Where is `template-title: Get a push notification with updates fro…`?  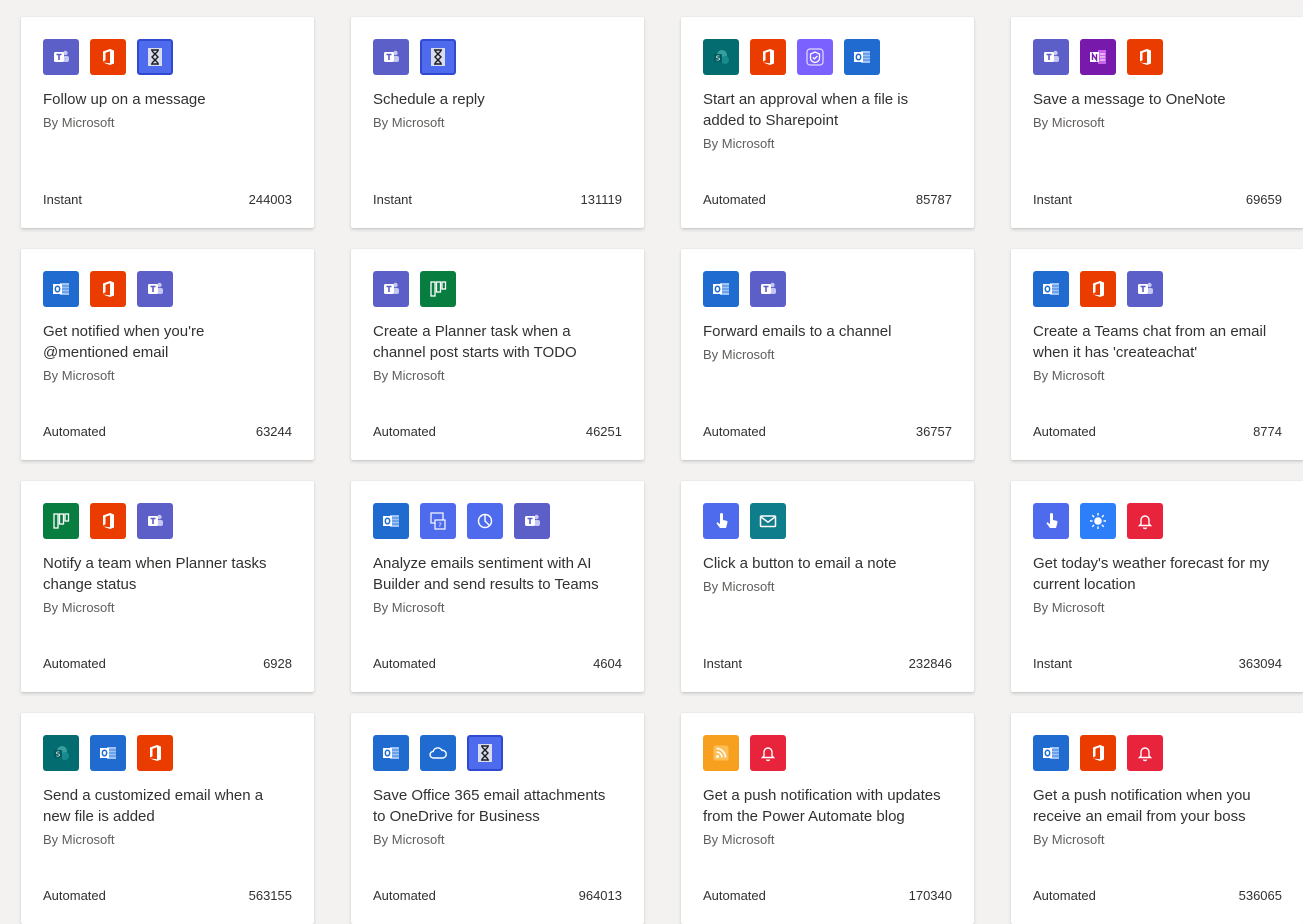 template-title: Get a push notification with updates fro… is located at coordinates (822, 806).